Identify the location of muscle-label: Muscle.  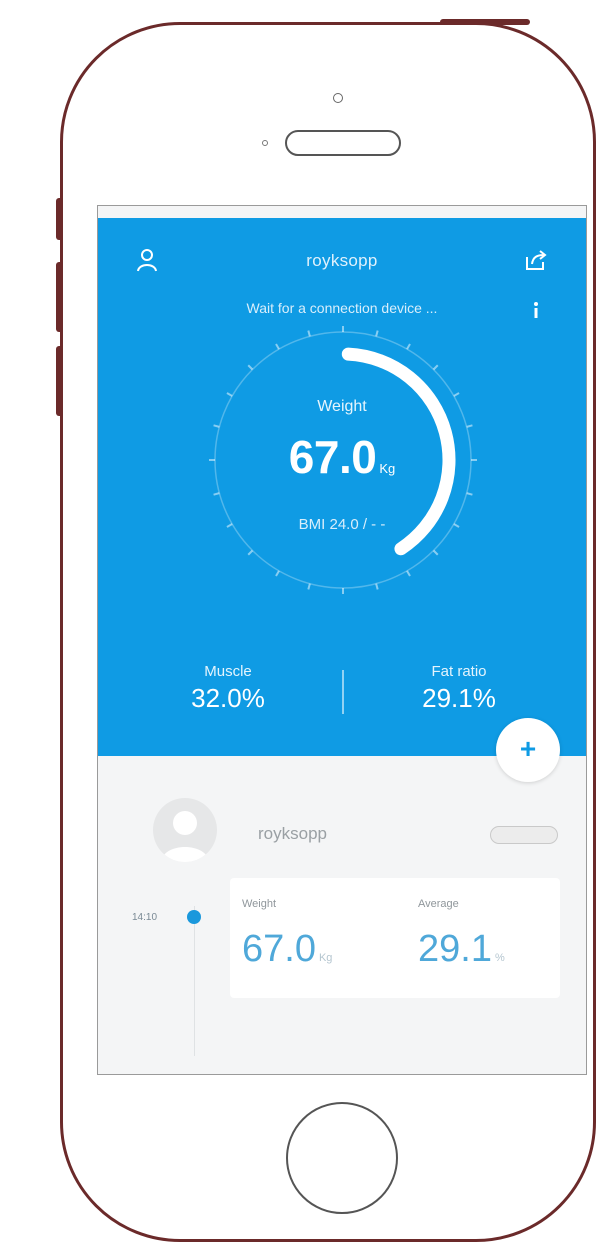
(228, 671).